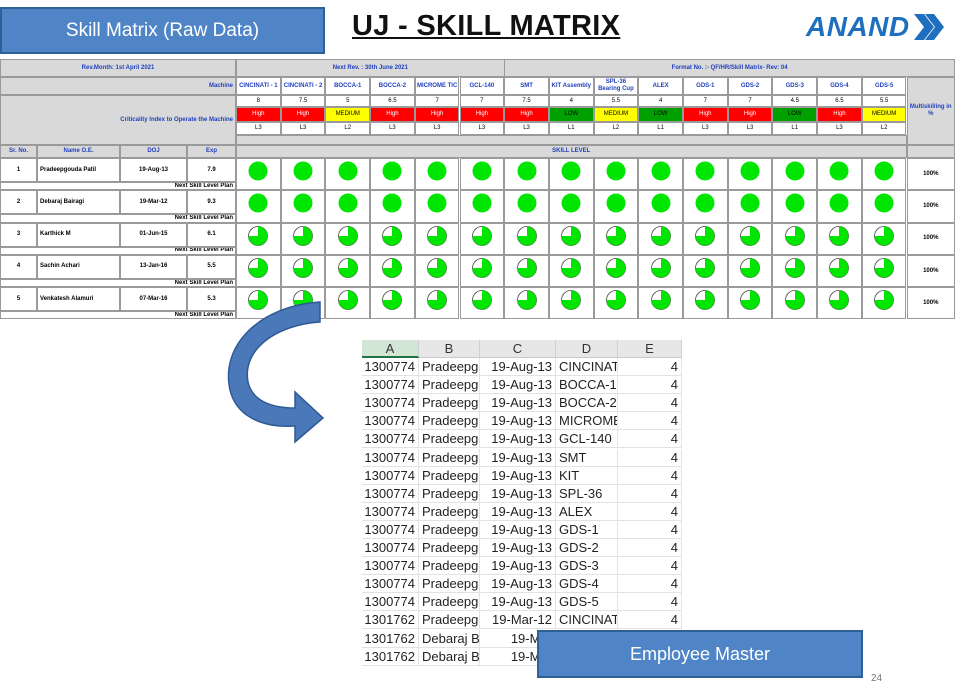  I want to click on sheet-cell: ALEX, so click(587, 511).